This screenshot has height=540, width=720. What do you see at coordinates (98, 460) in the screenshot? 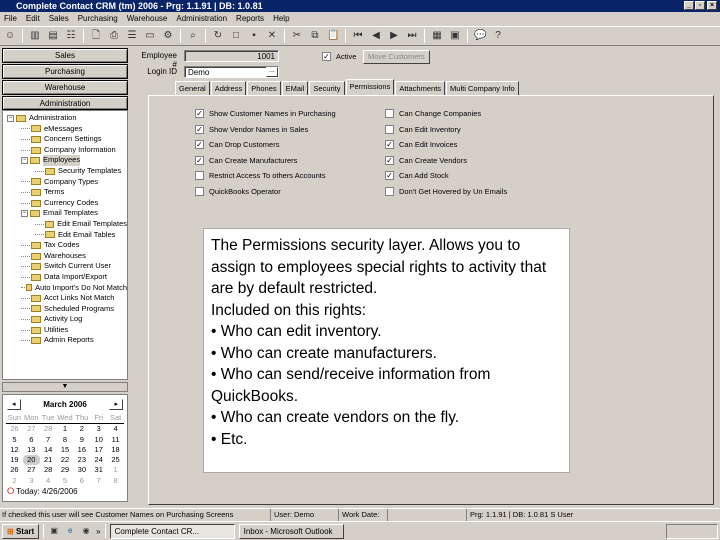
I see `calendar-day: 24` at bounding box center [98, 460].